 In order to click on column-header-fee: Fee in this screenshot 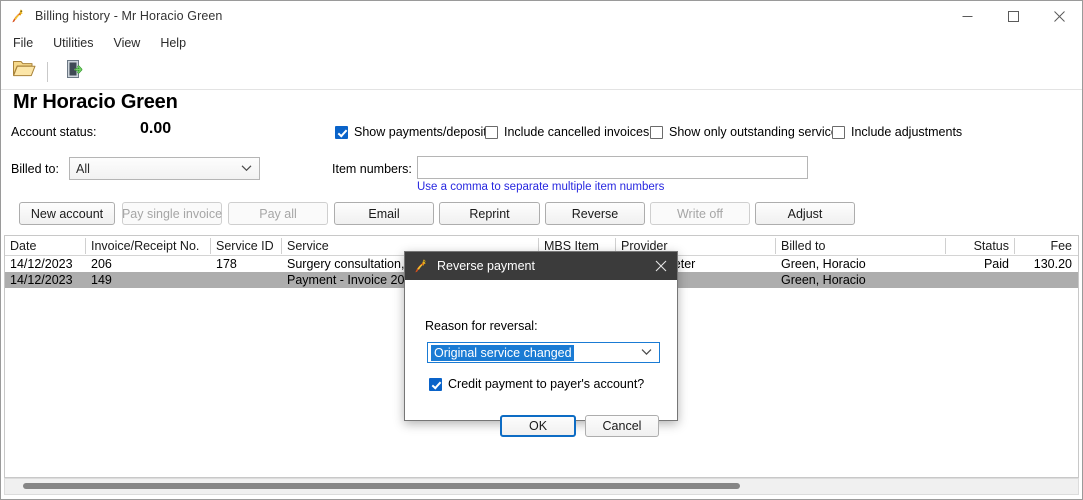, I will do `click(1046, 246)`.